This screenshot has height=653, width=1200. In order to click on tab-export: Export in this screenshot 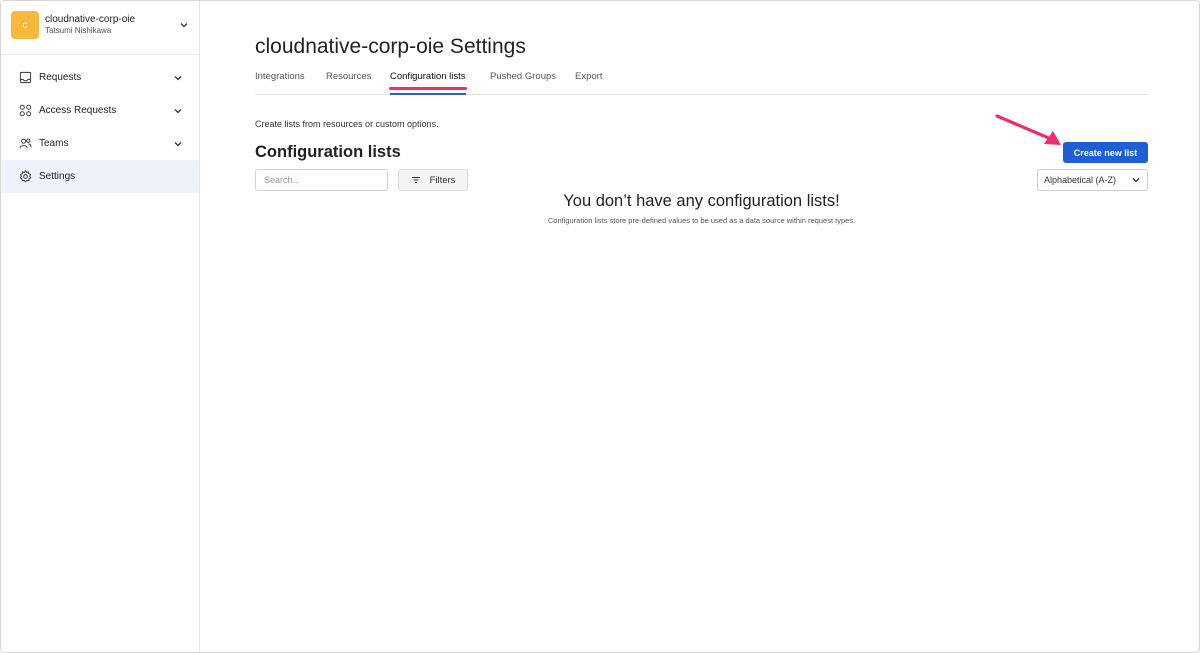, I will do `click(588, 83)`.